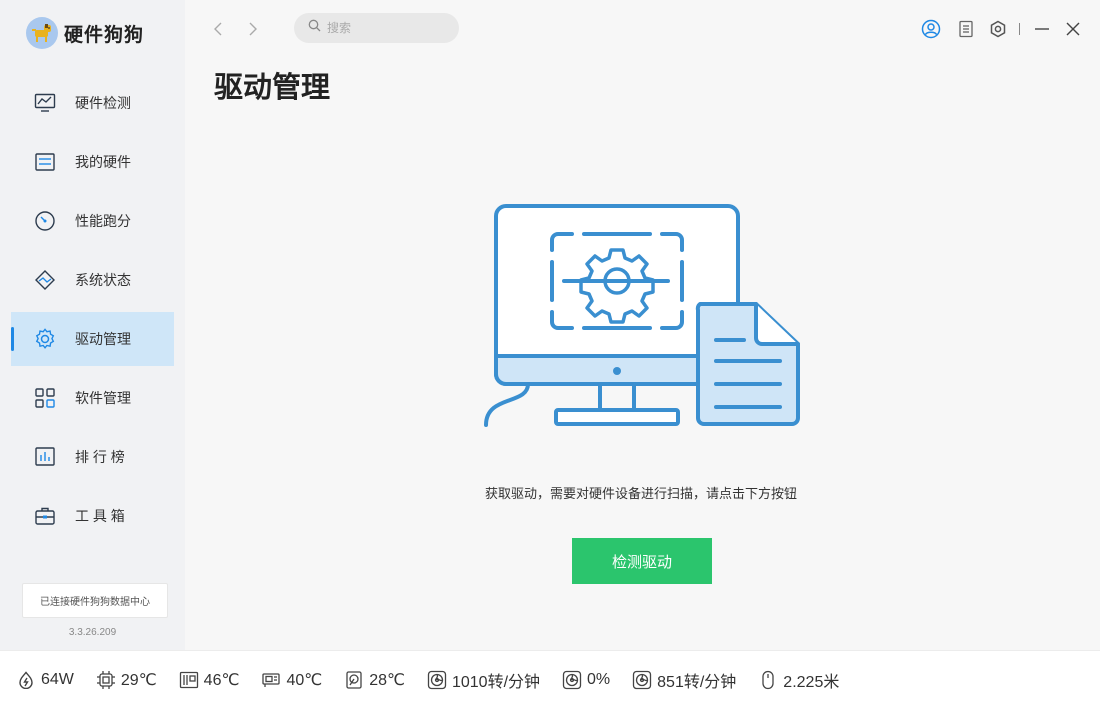 The width and height of the screenshot is (1100, 709). I want to click on sidebar-item-label: 工 具 箱, so click(100, 516).